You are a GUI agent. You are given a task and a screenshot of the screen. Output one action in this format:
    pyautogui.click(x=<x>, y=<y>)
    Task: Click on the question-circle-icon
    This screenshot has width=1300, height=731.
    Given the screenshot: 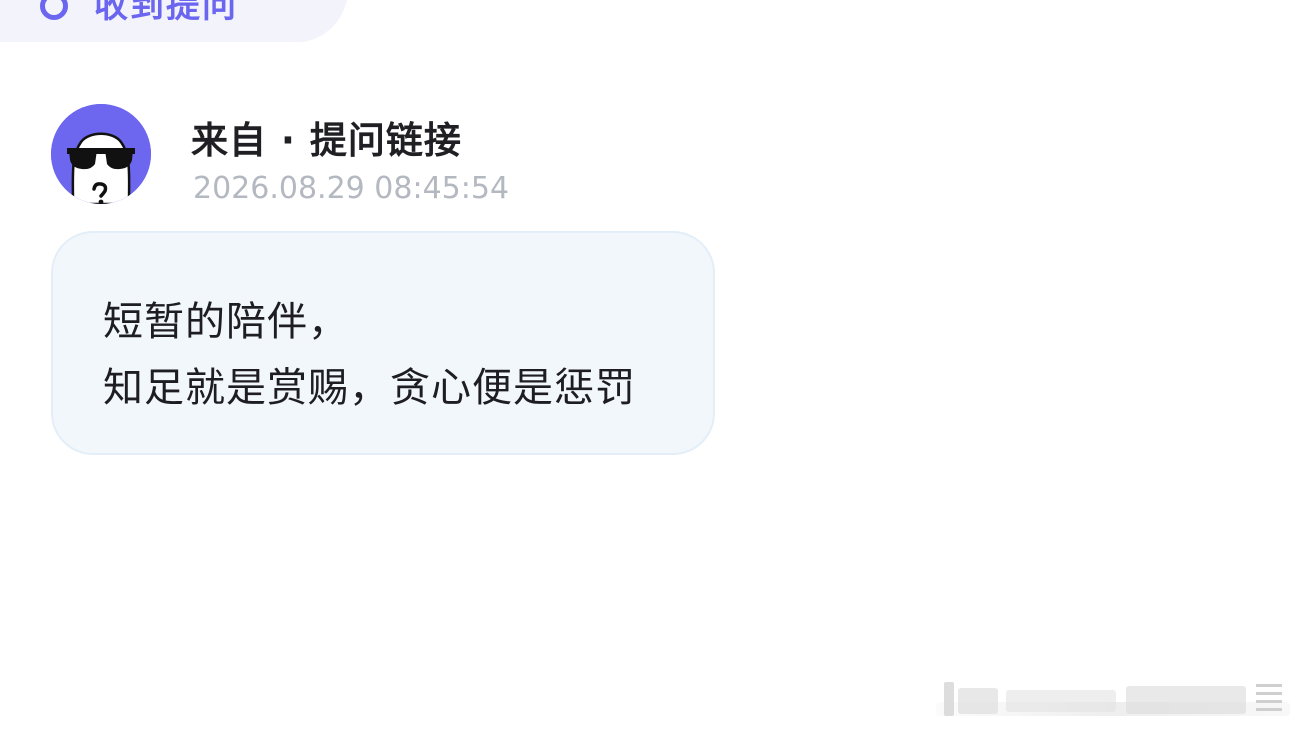 What is the action you would take?
    pyautogui.click(x=54, y=10)
    